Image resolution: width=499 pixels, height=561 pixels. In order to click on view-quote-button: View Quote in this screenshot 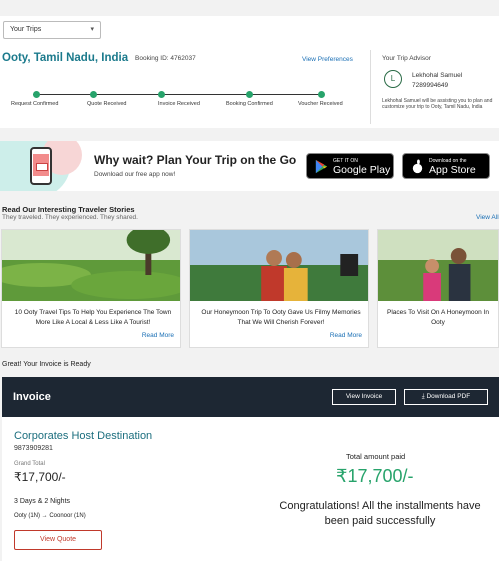, I will do `click(58, 540)`.